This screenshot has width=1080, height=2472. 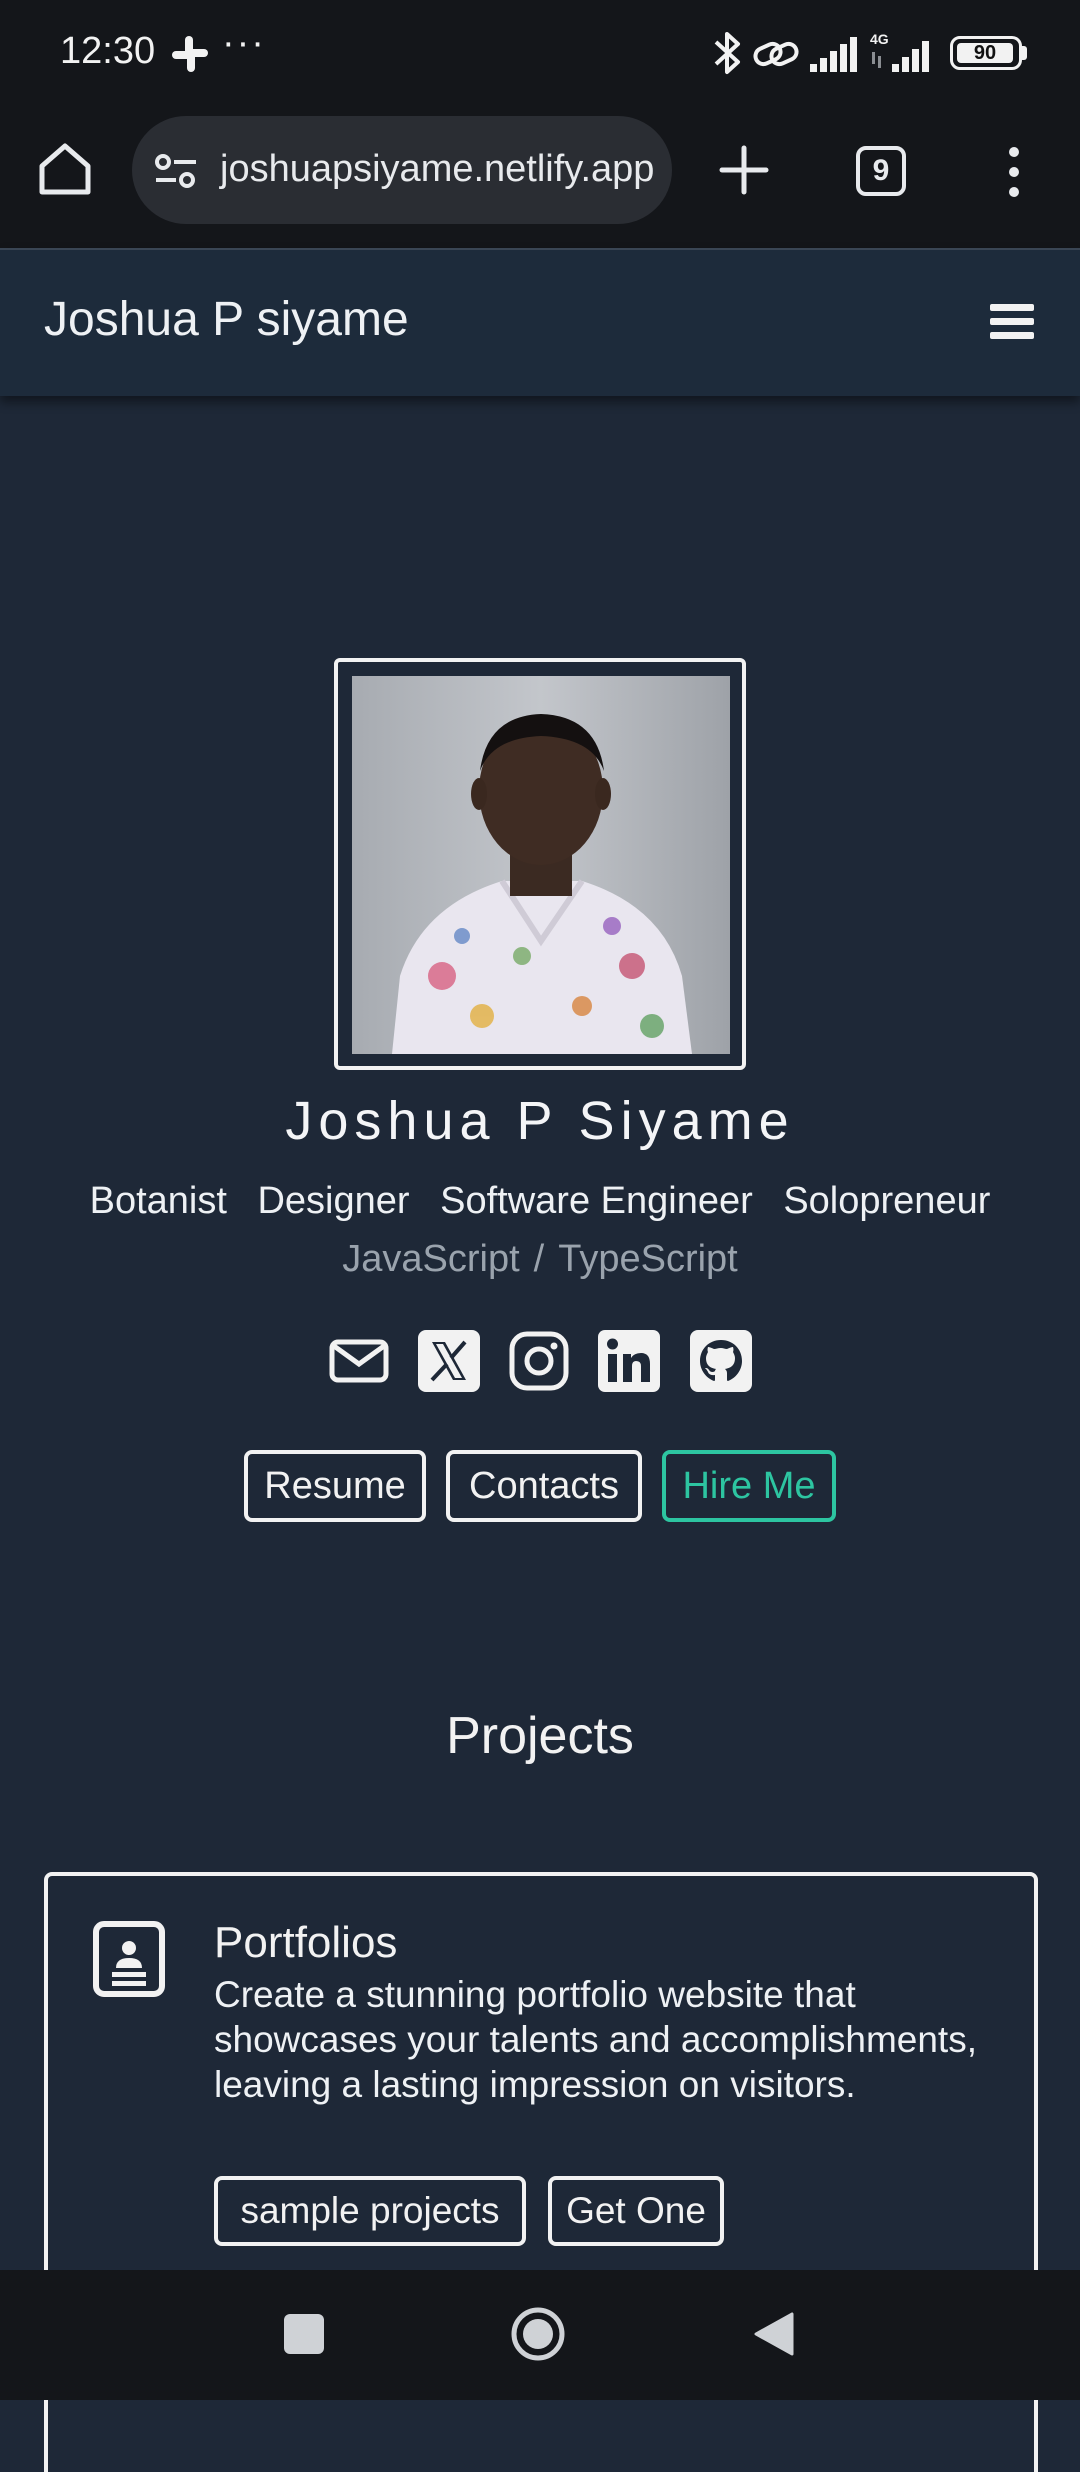 What do you see at coordinates (879, 39) in the screenshot?
I see `svg-text: 4G` at bounding box center [879, 39].